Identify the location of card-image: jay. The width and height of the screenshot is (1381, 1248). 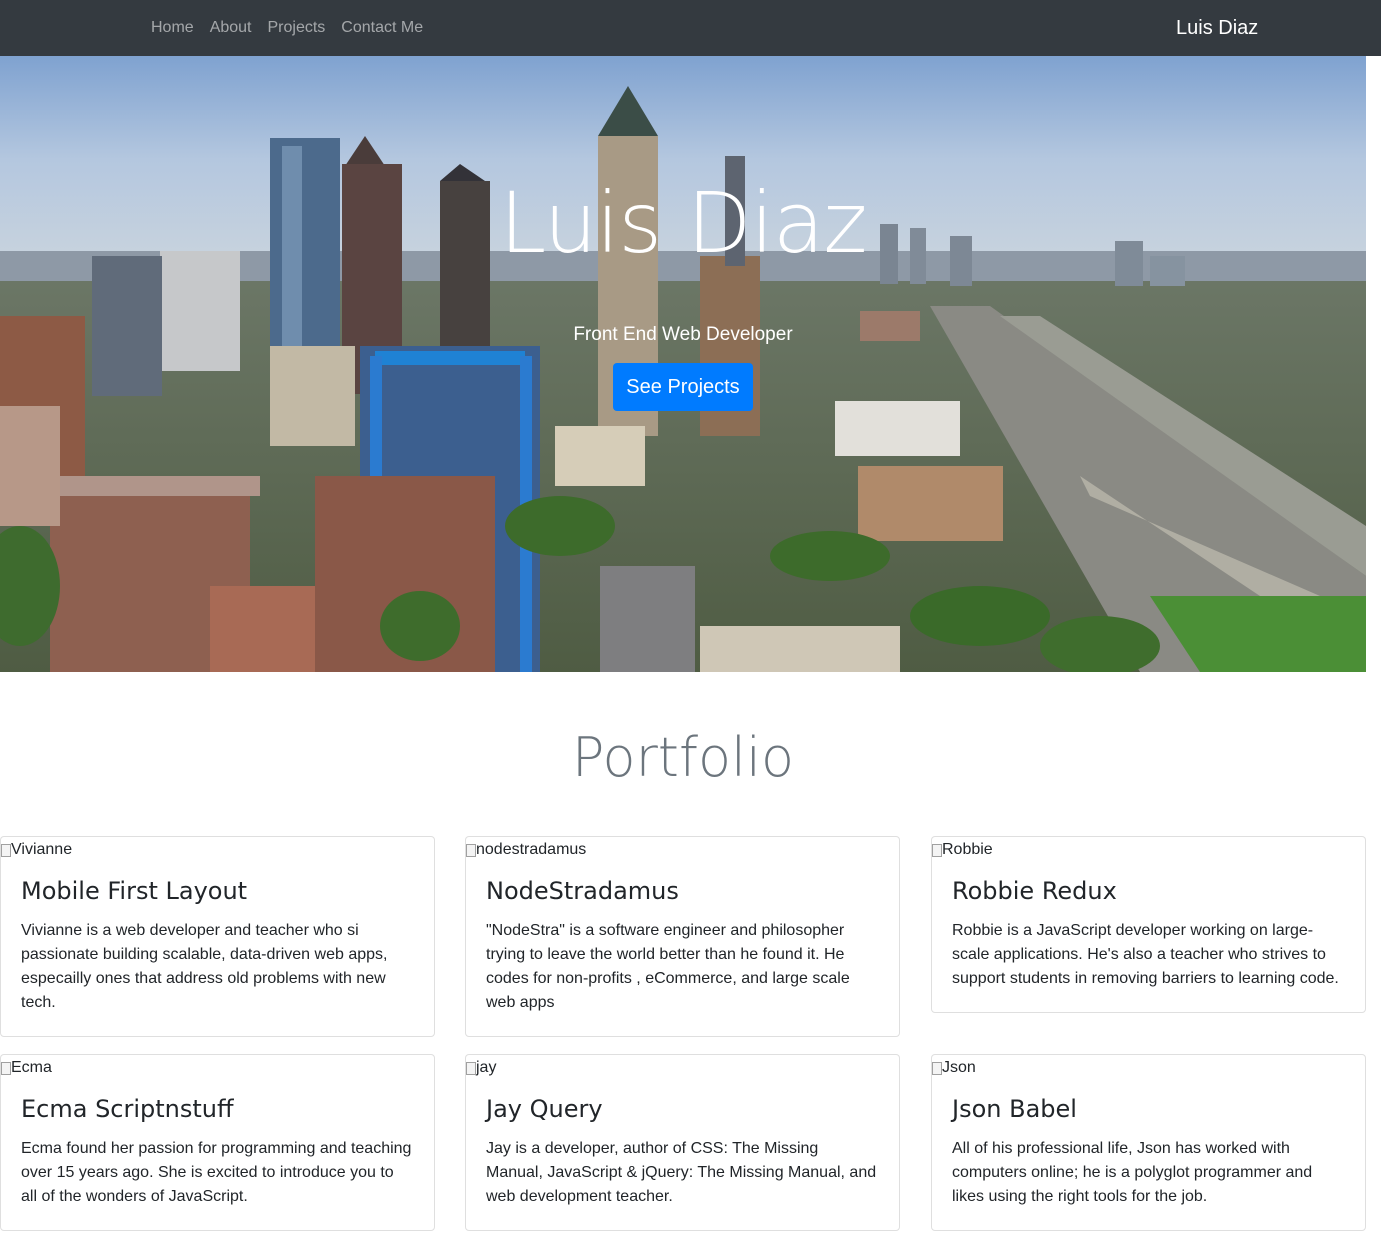
(682, 1068).